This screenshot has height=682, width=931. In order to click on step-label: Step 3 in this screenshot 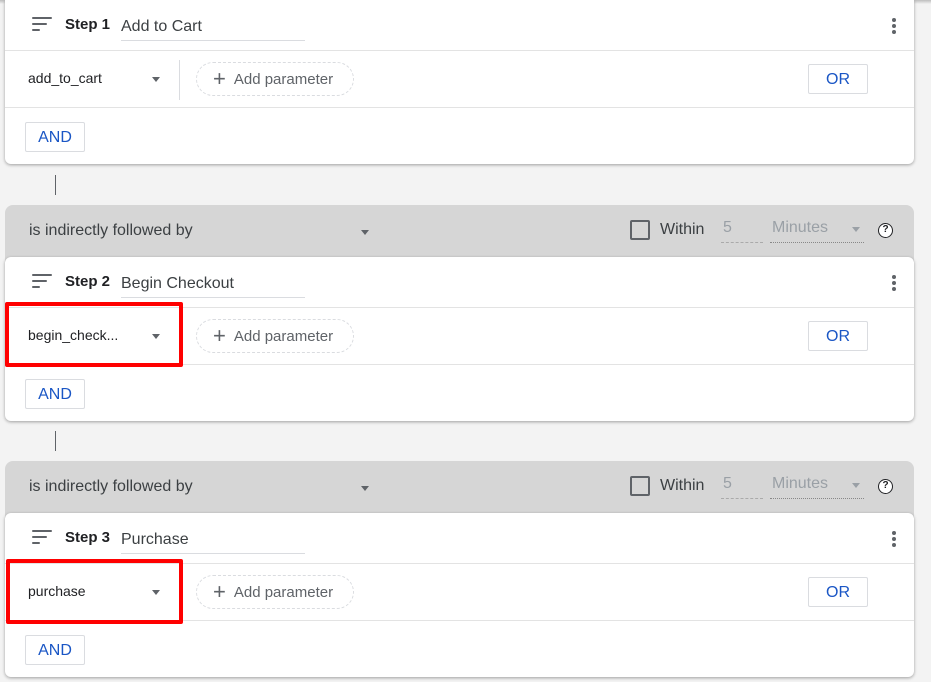, I will do `click(88, 537)`.